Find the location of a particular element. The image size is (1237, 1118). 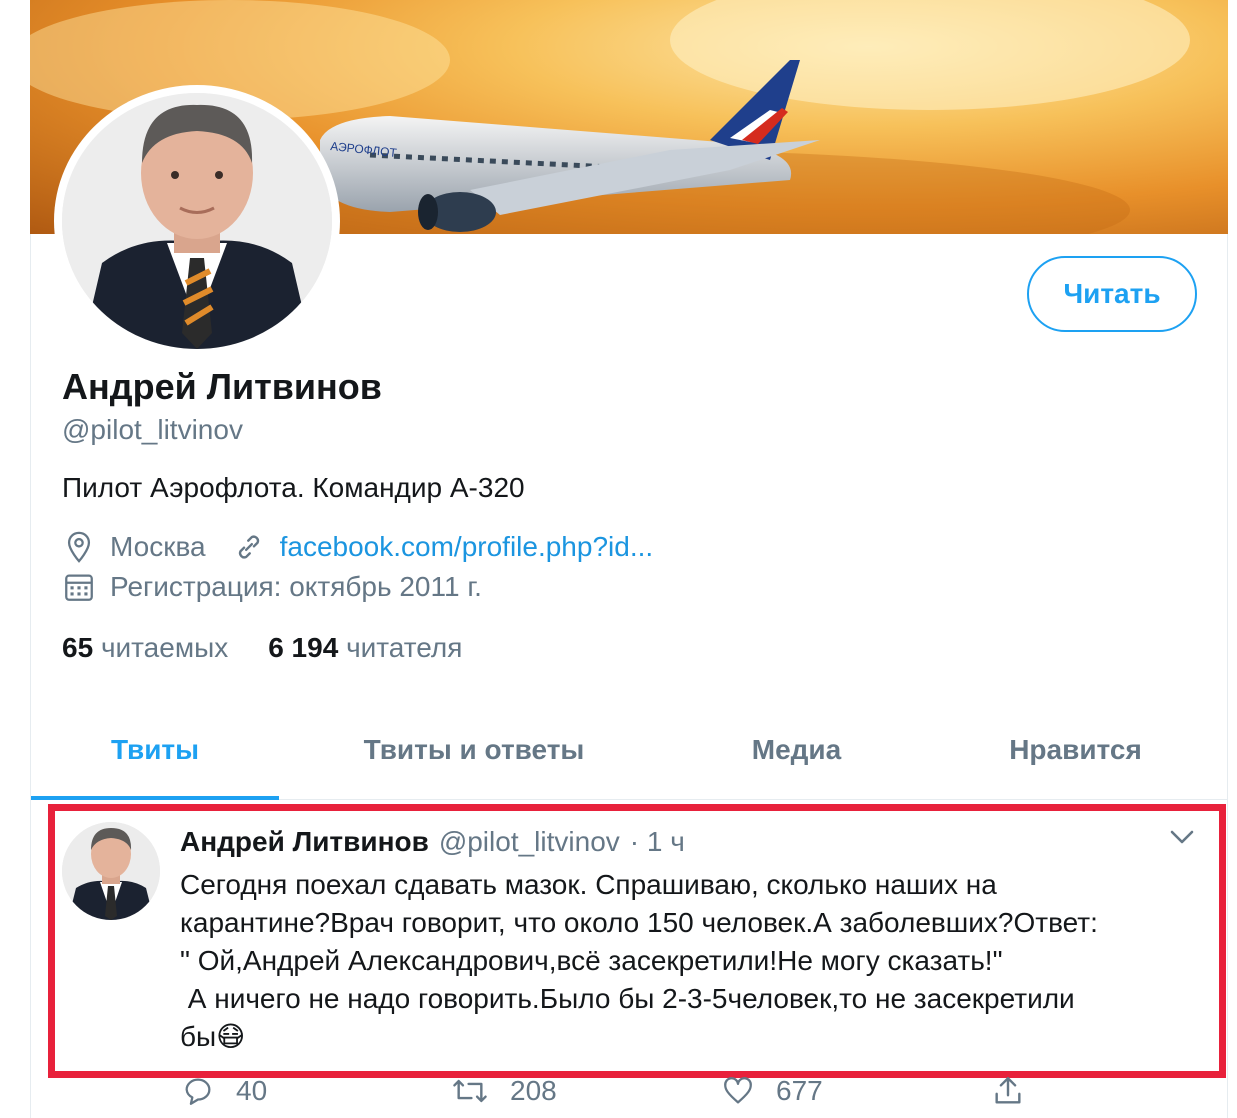

share-icon is located at coordinates (1008, 1090).